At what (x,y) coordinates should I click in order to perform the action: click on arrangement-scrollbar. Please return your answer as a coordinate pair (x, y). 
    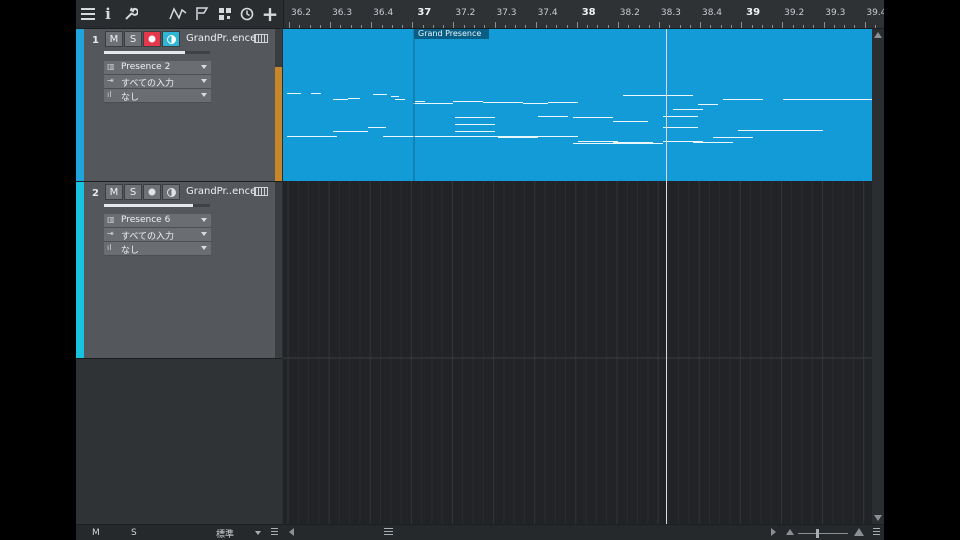
    Looking at the image, I should click on (878, 276).